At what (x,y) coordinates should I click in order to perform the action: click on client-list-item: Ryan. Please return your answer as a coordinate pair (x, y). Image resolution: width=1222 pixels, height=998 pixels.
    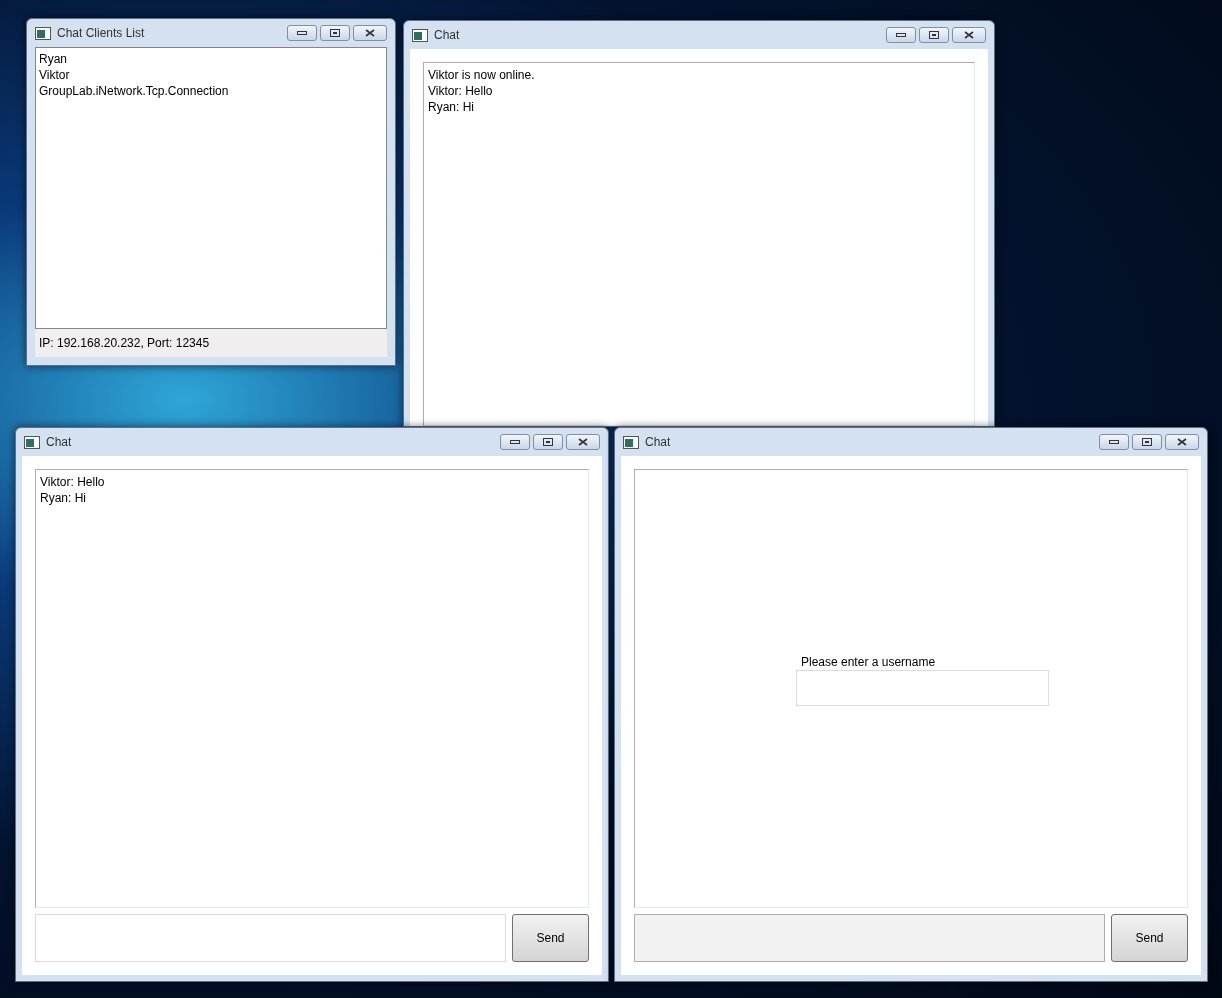
    Looking at the image, I should click on (53, 59).